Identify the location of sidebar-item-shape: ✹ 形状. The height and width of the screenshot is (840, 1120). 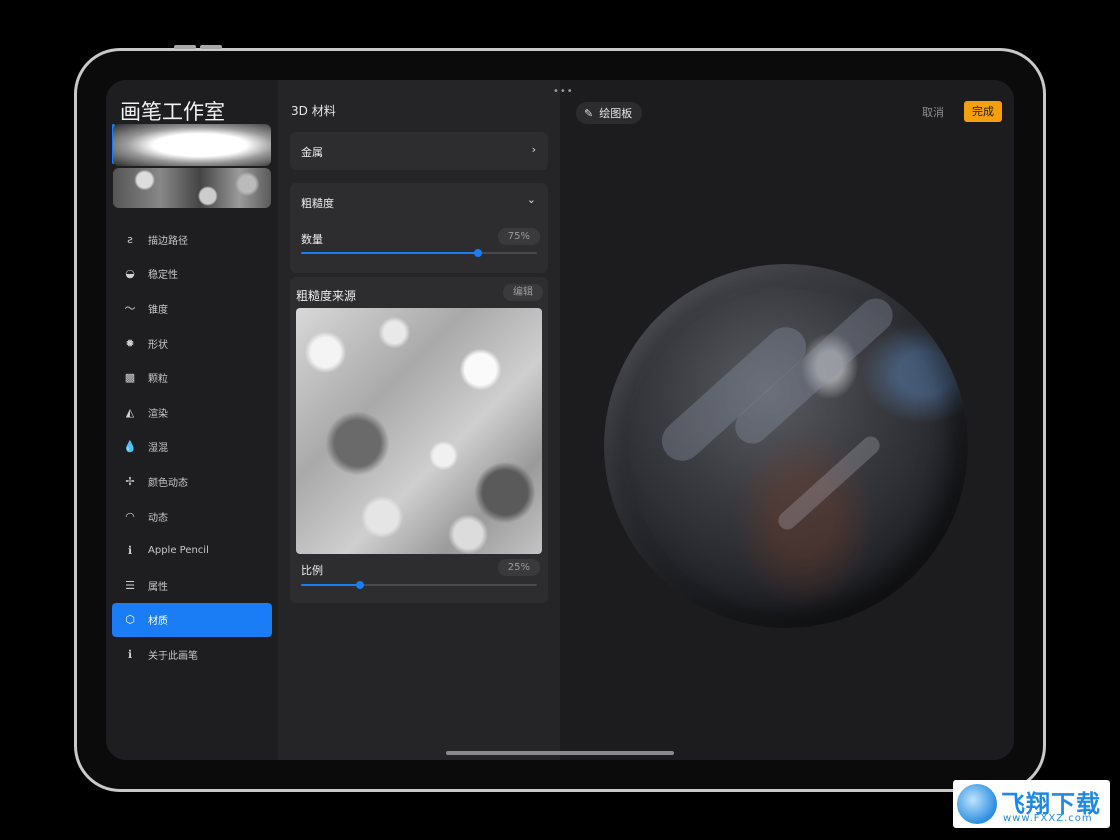
(192, 343).